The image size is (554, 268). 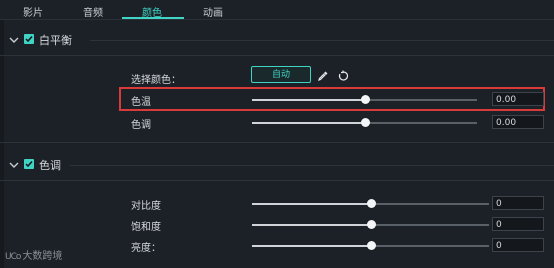 What do you see at coordinates (518, 245) in the screenshot?
I see `brightness-value-field: 0` at bounding box center [518, 245].